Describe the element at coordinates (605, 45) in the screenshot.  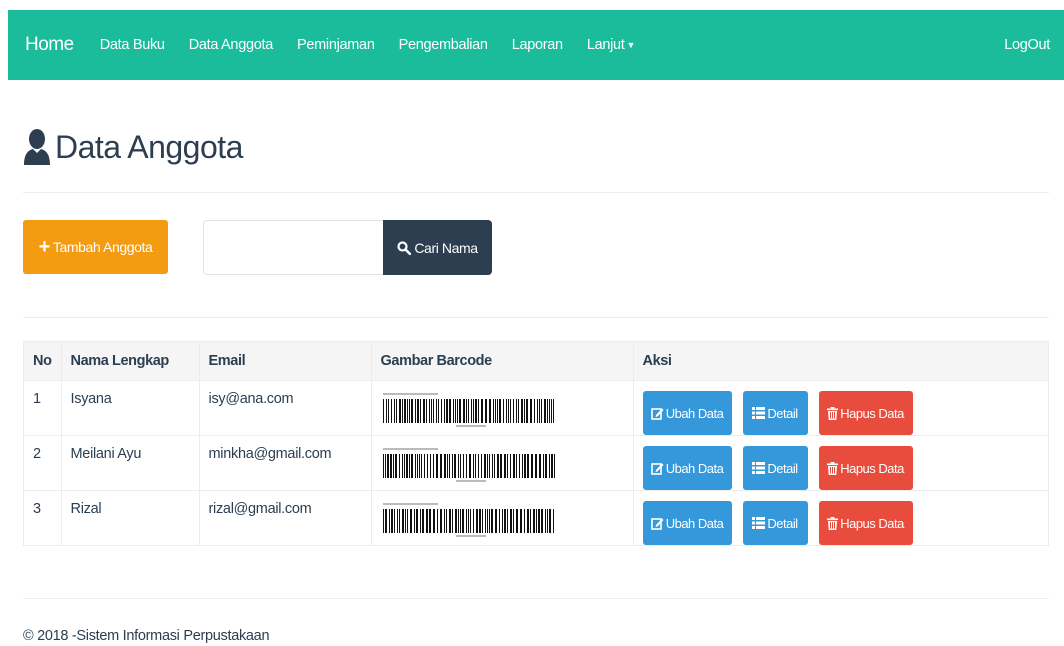
I see `nav-item-lanjut-label: Lanjut` at that location.